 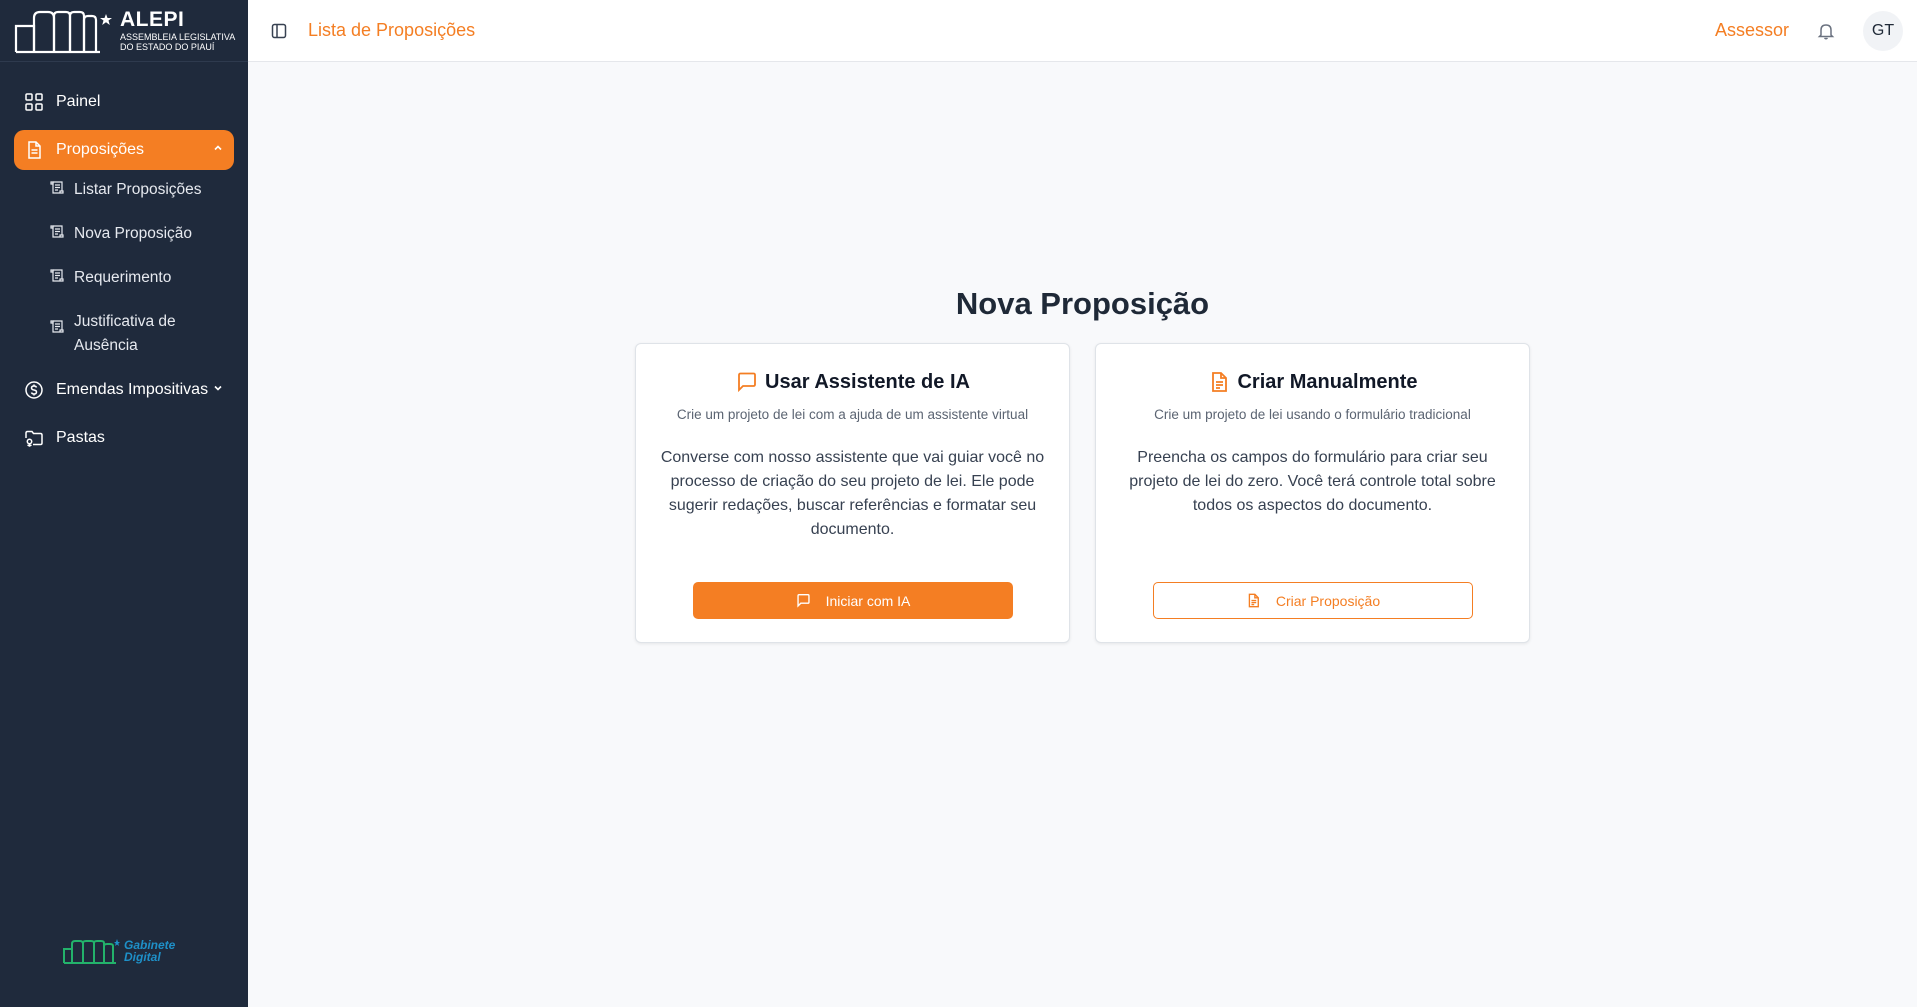 I want to click on sidebar-item-painel: Painel, so click(x=124, y=102).